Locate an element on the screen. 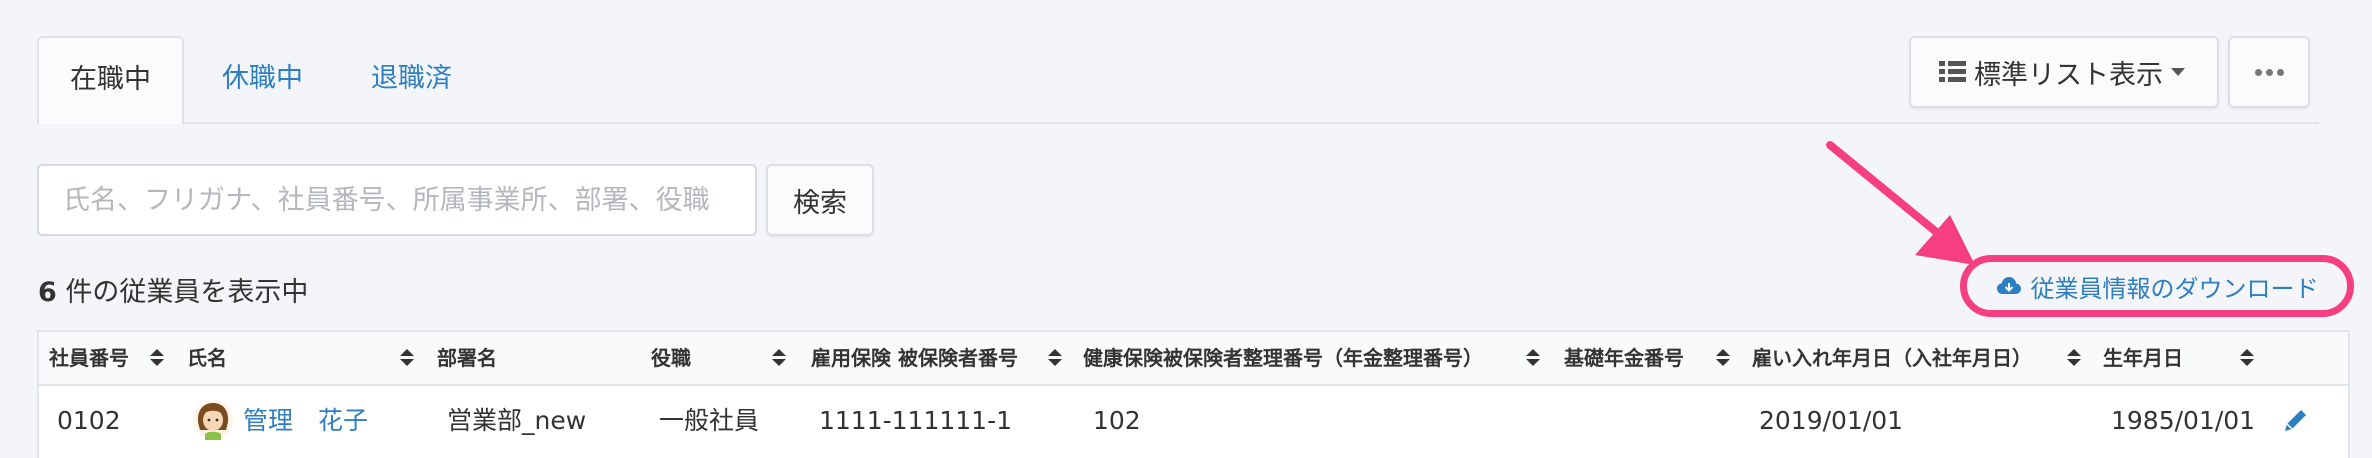  caret-down-icon is located at coordinates (2178, 72).